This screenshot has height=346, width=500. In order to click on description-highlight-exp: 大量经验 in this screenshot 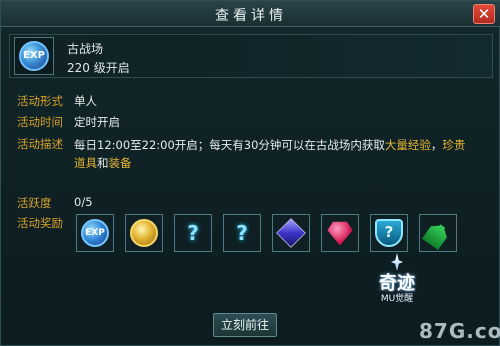, I will do `click(407, 145)`.